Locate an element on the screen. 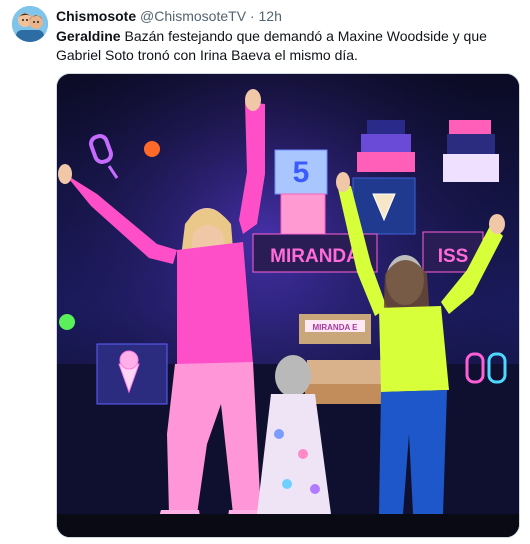 Image resolution: width=530 pixels, height=544 pixels. neon-dot-green is located at coordinates (67, 322).